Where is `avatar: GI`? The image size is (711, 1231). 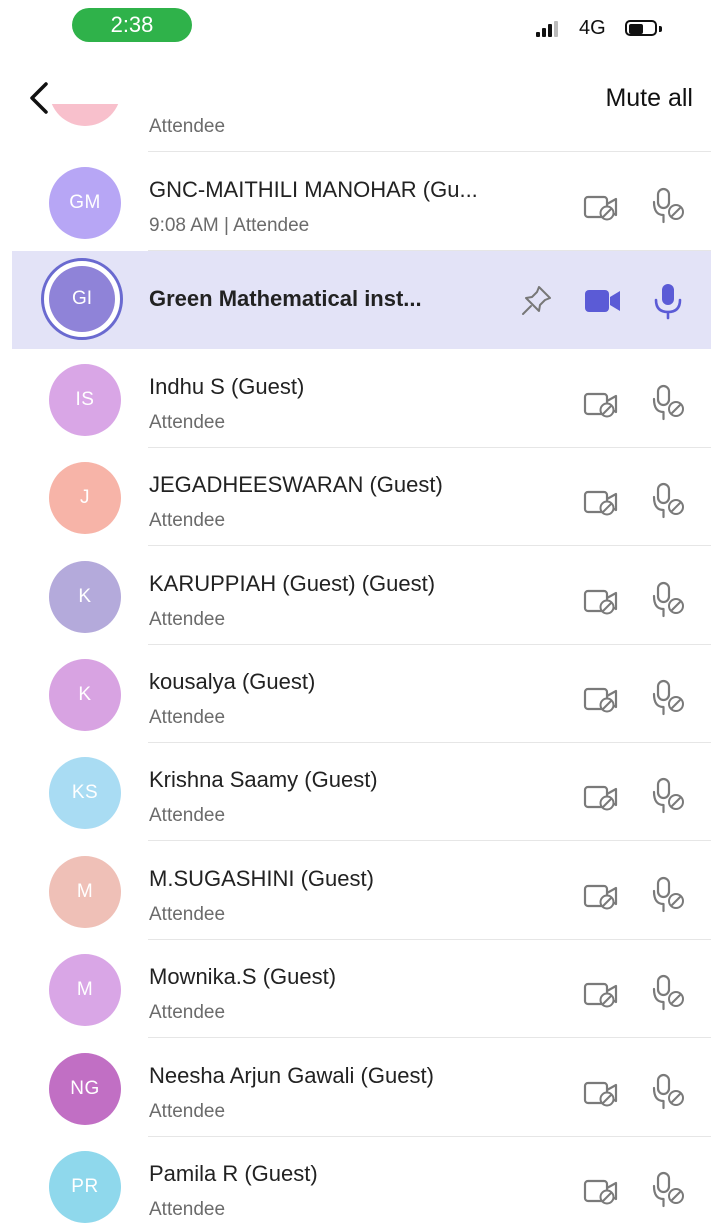
avatar: GI is located at coordinates (82, 299).